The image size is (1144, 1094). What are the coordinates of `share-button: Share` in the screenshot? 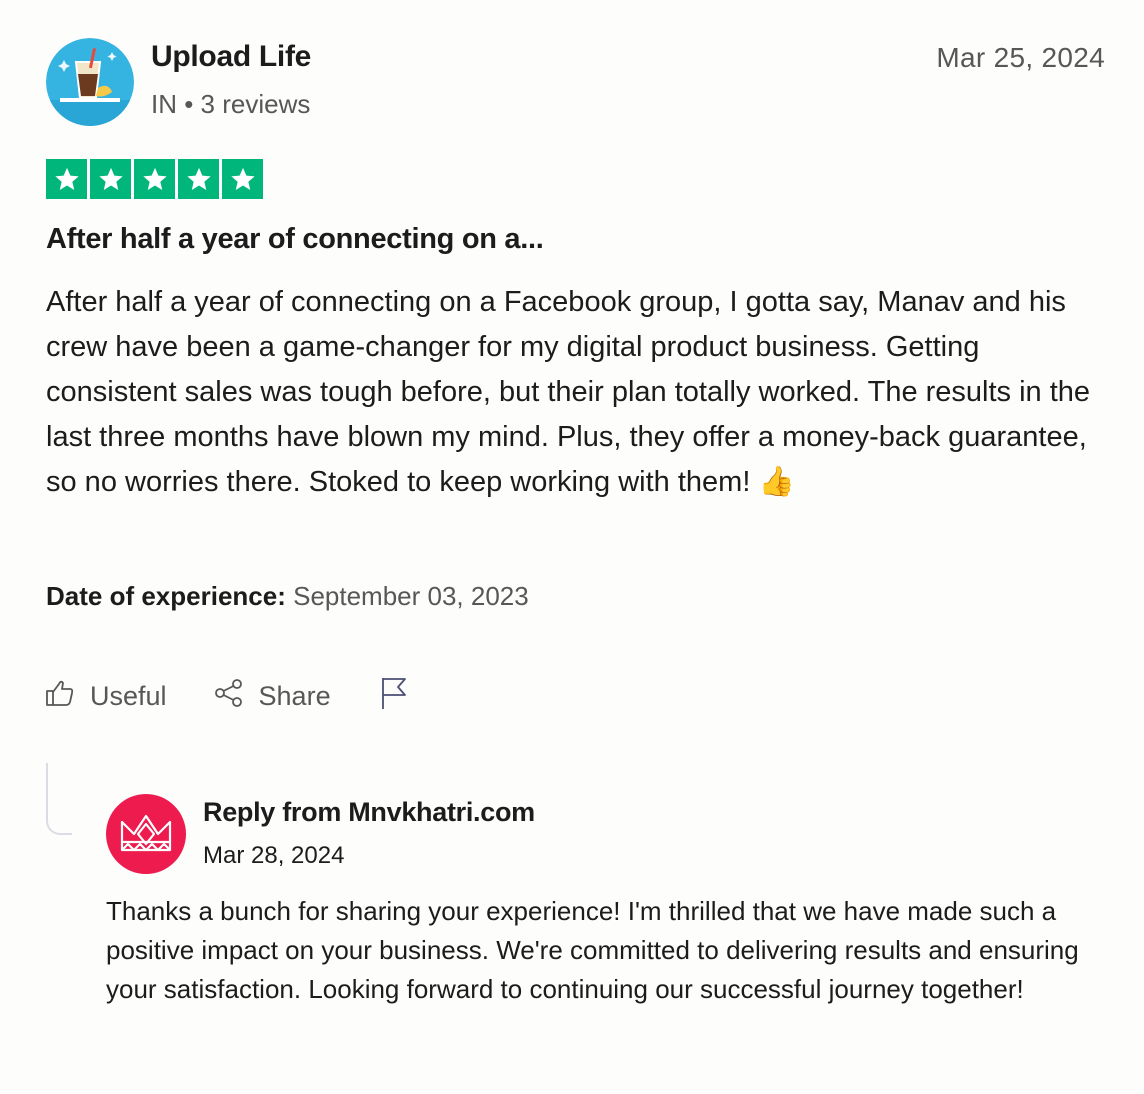 It's located at (272, 696).